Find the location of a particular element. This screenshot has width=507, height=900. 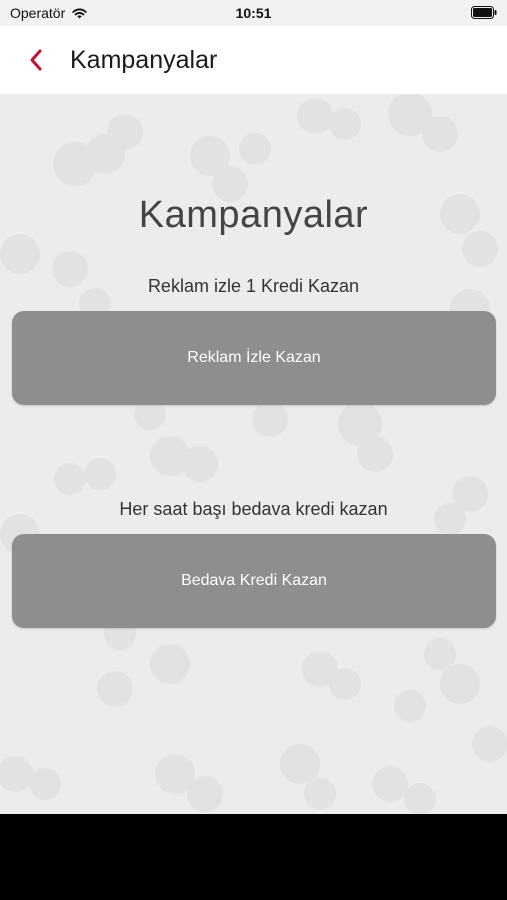

status-time: 10:51 is located at coordinates (253, 13).